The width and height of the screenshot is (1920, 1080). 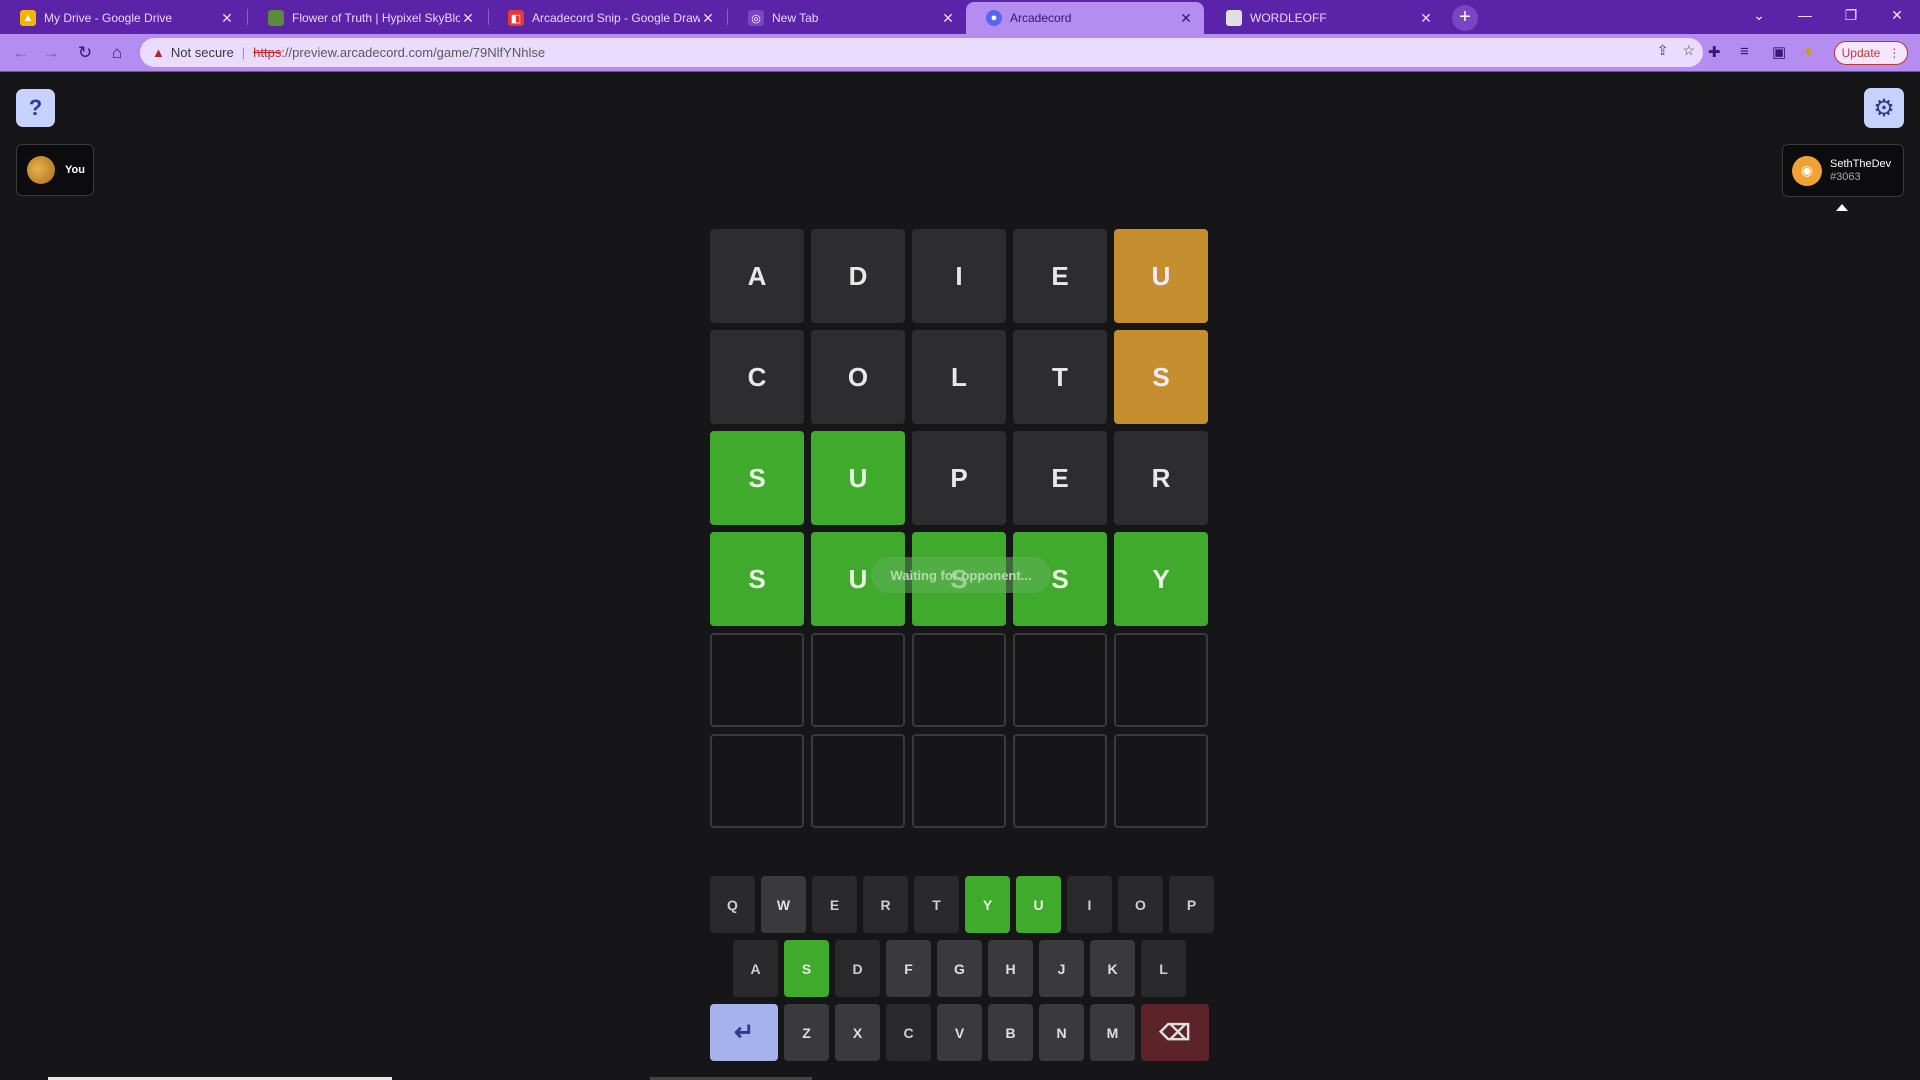 What do you see at coordinates (834, 904) in the screenshot?
I see `key-e: E` at bounding box center [834, 904].